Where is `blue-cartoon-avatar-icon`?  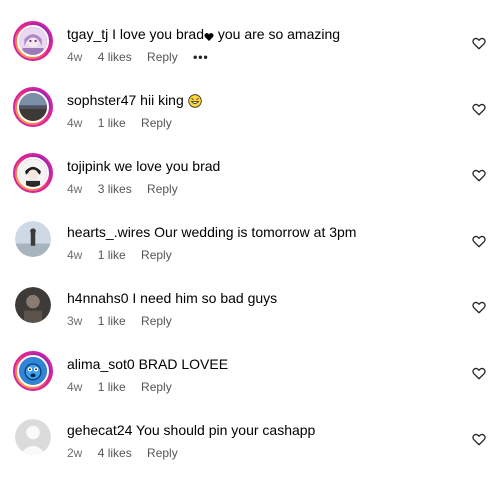
blue-cartoon-avatar-icon is located at coordinates (33, 371).